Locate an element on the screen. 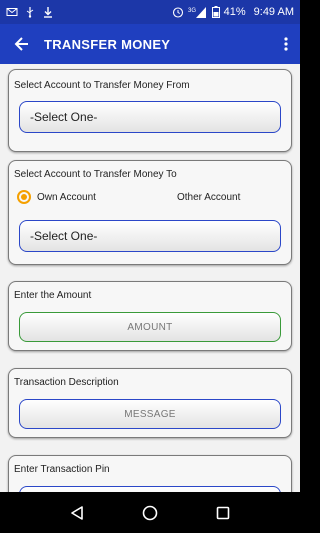  overflow-menu-button is located at coordinates (286, 44).